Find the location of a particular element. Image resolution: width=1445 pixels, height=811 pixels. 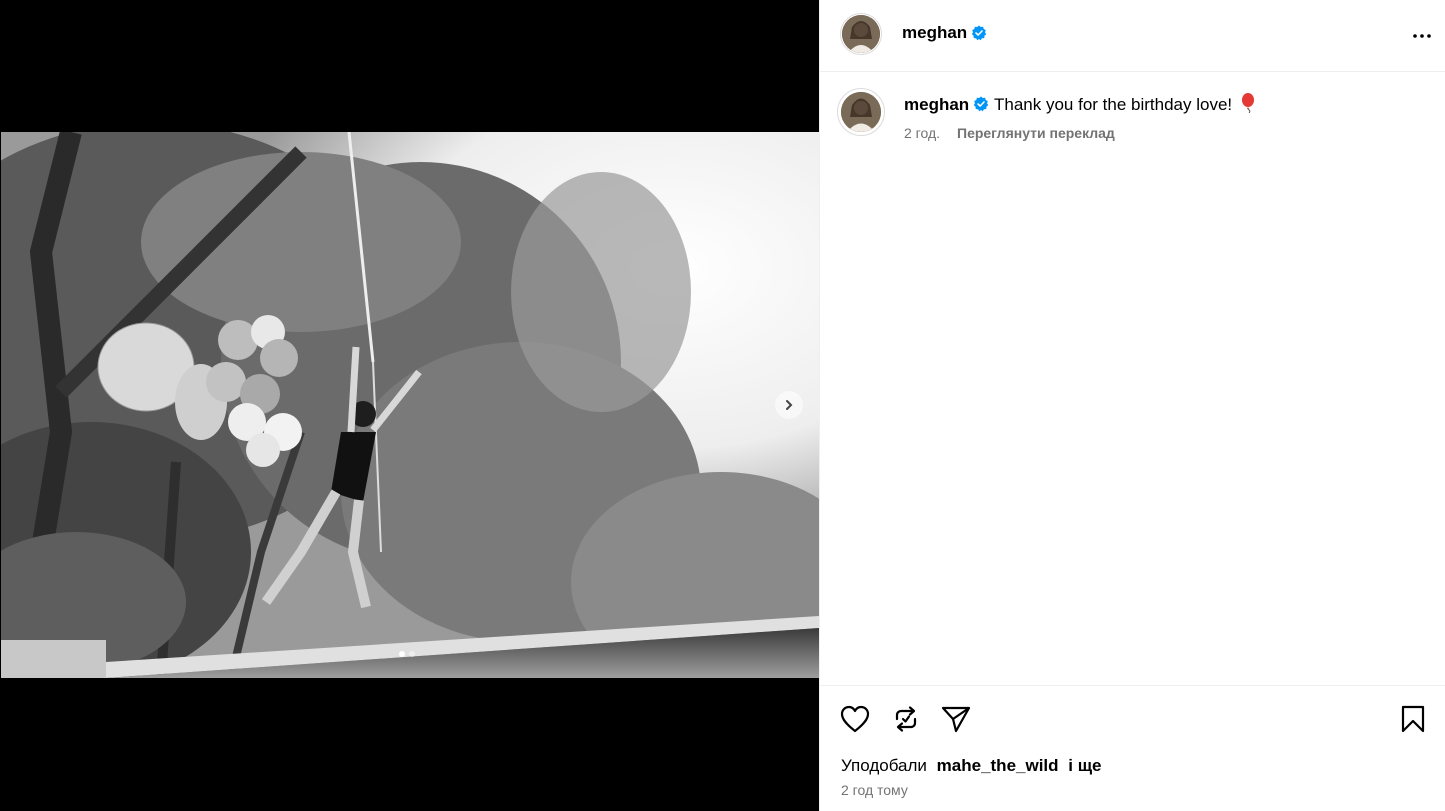

save-button is located at coordinates (1413, 719).